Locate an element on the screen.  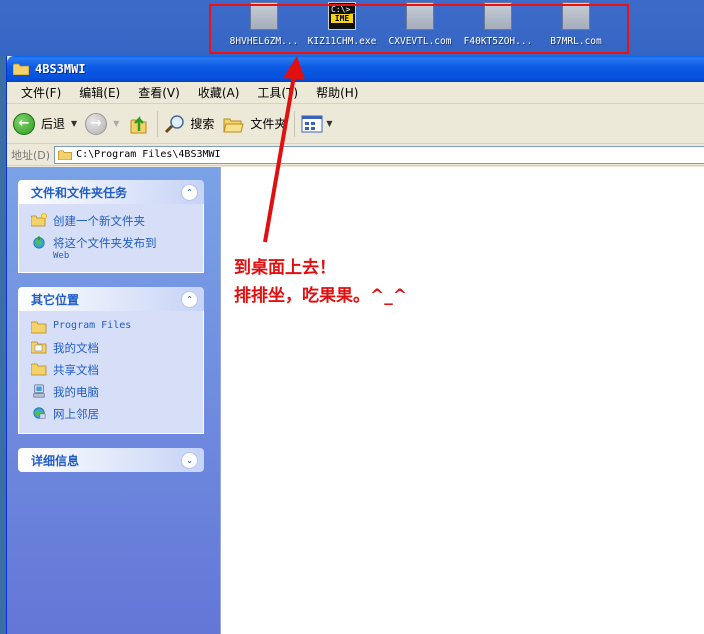
panel-header: 其它位置 ⌃ is located at coordinates (111, 299).